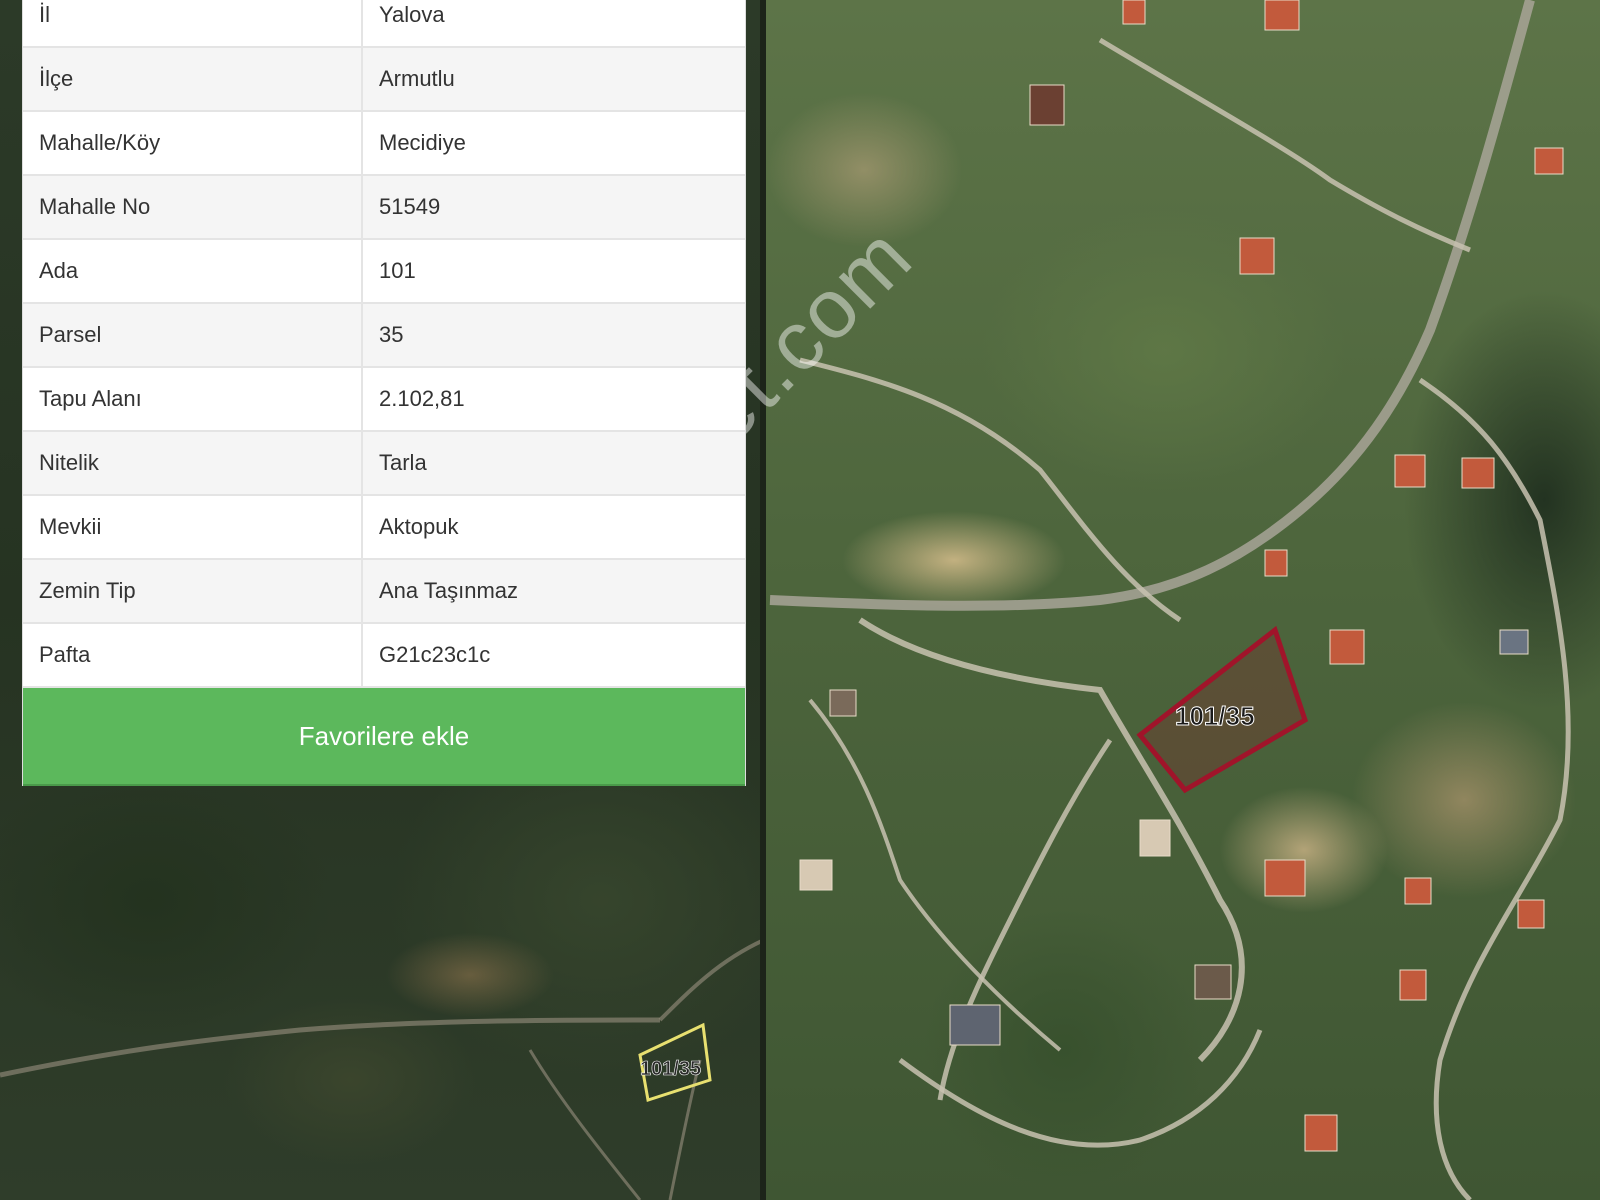  I want to click on table-row: Ada 101, so click(384, 272).